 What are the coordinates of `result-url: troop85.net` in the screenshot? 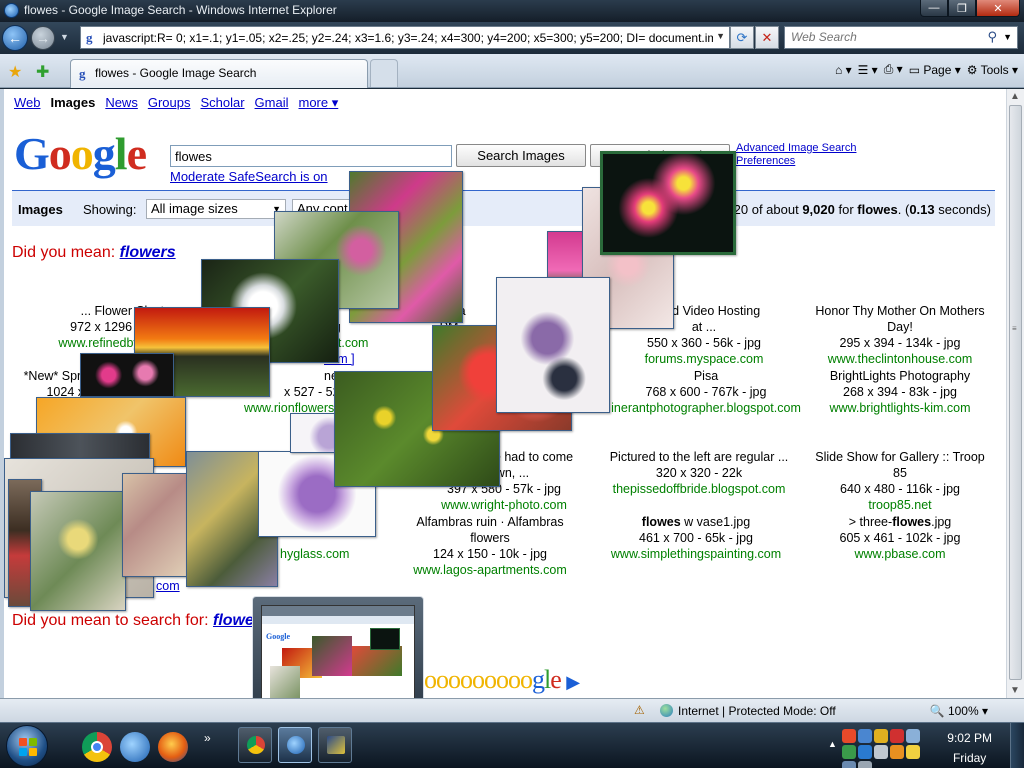 It's located at (900, 505).